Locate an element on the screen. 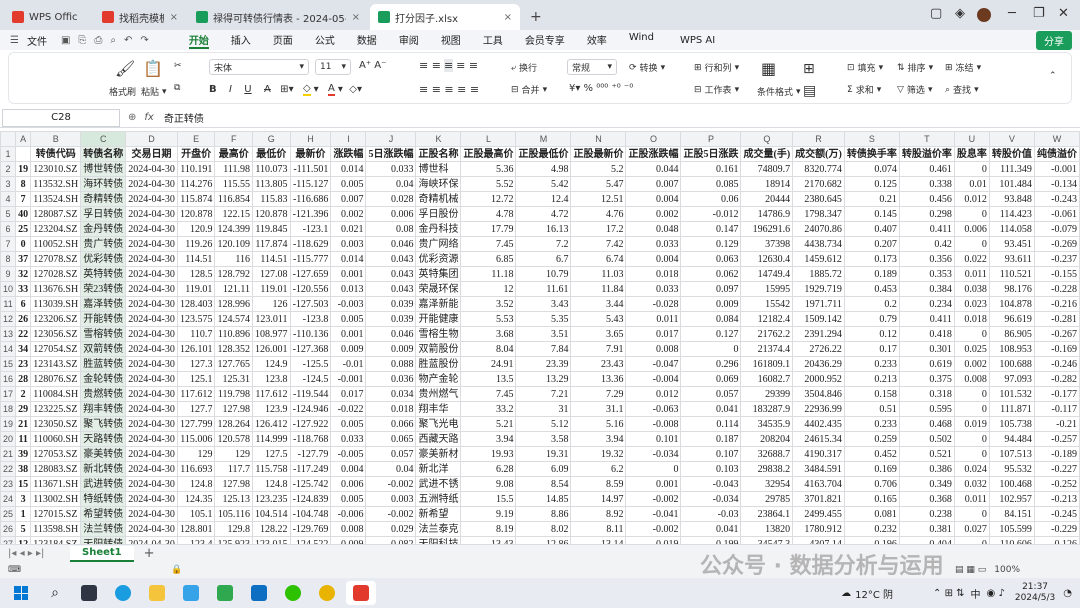 The image size is (1080, 608). cell: 105.1 is located at coordinates (196, 514).